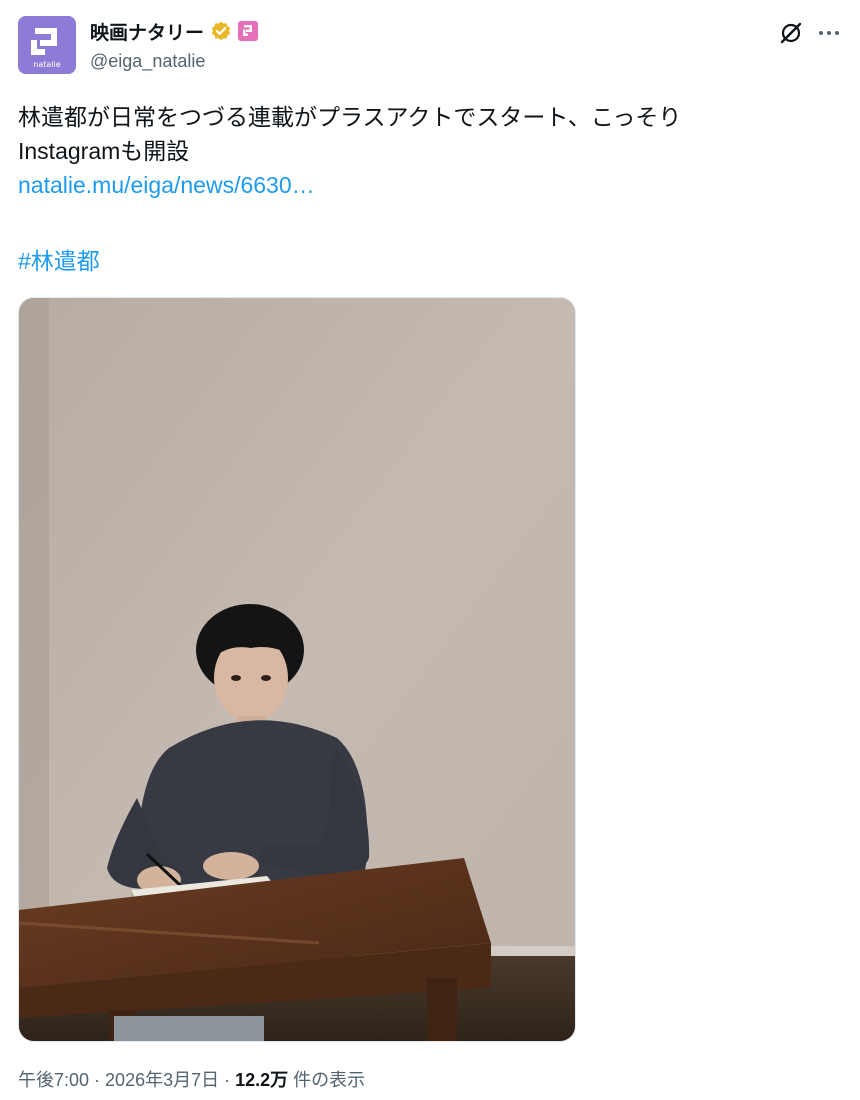  What do you see at coordinates (262, 1080) in the screenshot?
I see `views-count: 12.2万` at bounding box center [262, 1080].